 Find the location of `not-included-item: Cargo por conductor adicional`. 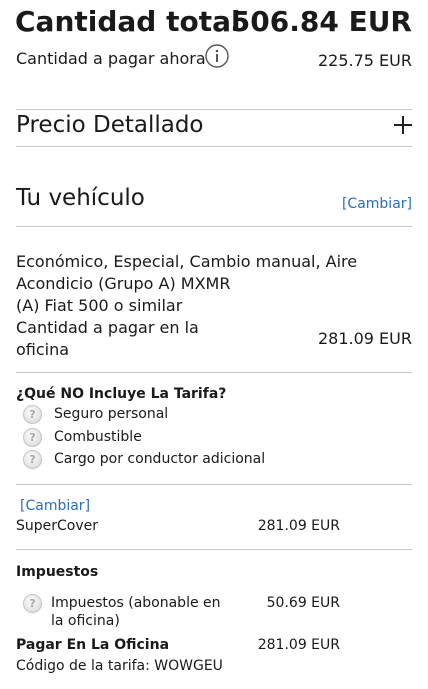

not-included-item: Cargo por conductor adicional is located at coordinates (160, 459).